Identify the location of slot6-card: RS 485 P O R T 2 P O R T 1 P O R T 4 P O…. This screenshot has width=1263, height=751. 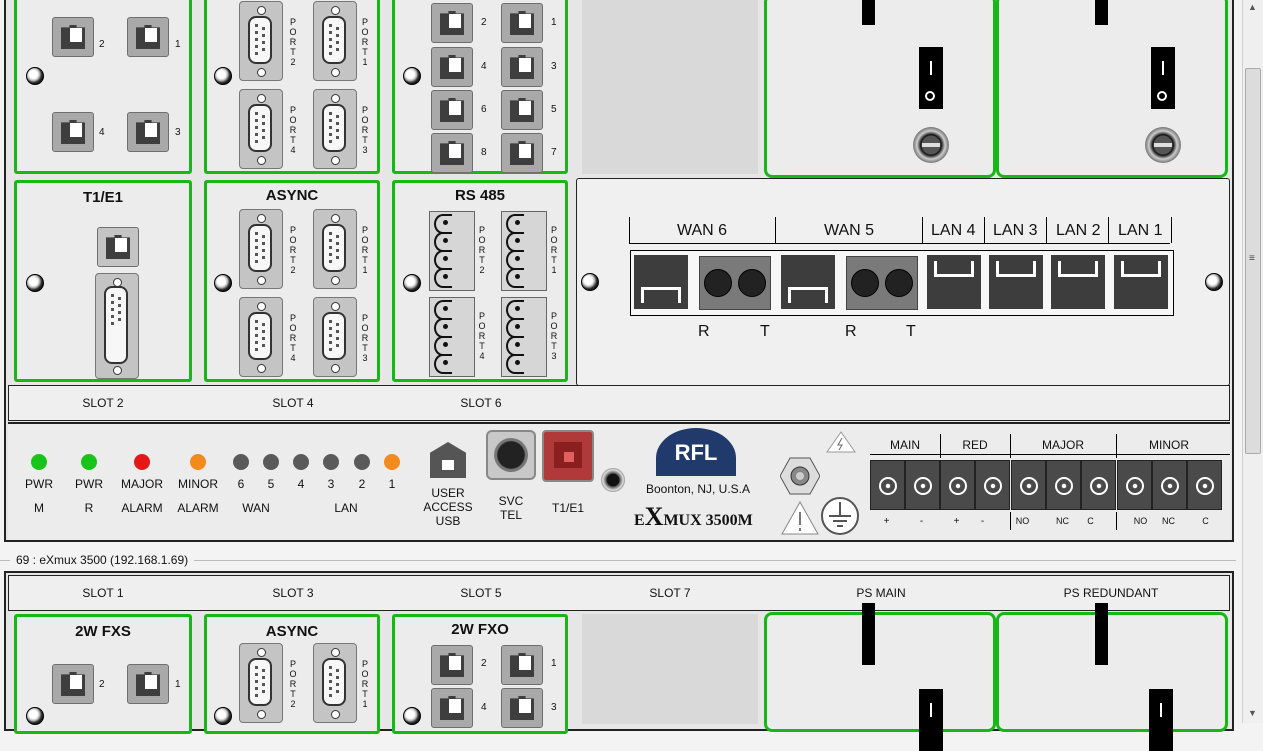
(480, 281).